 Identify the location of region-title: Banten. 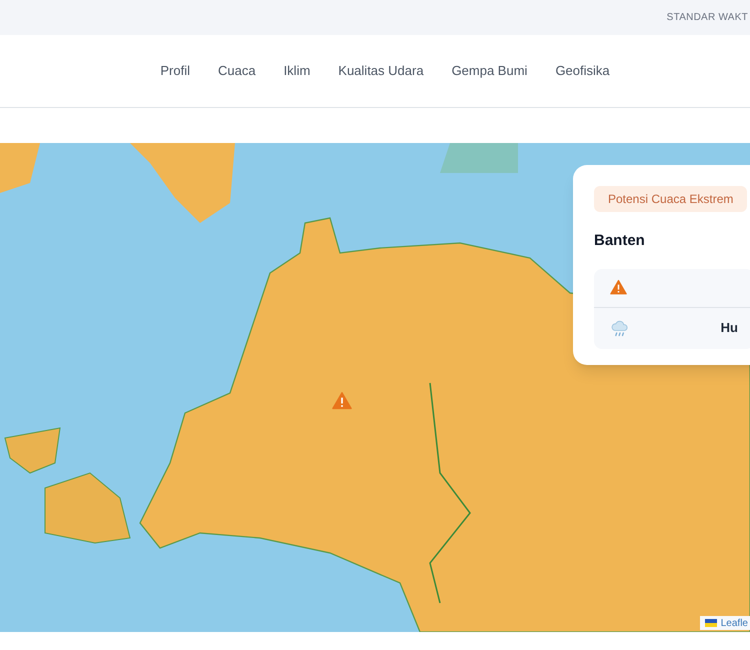
(620, 241).